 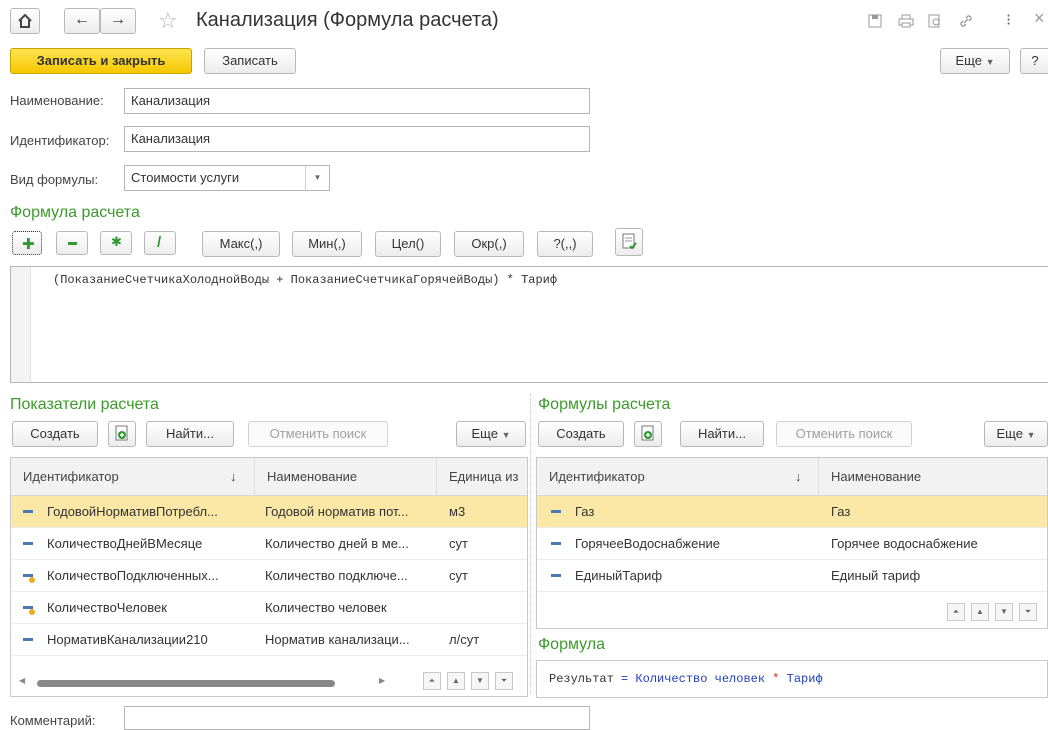 I want to click on save-disk-icon, so click(x=875, y=21).